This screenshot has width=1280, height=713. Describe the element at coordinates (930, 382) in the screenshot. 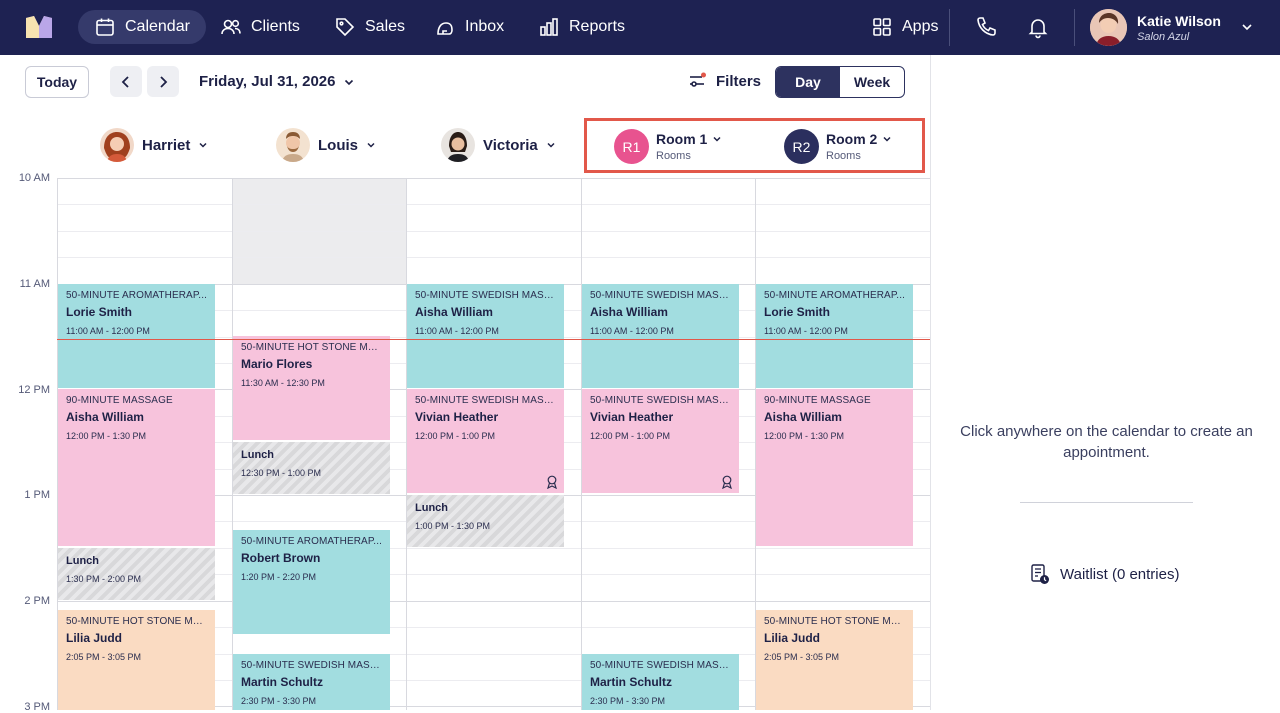

I see `panel-divider` at that location.